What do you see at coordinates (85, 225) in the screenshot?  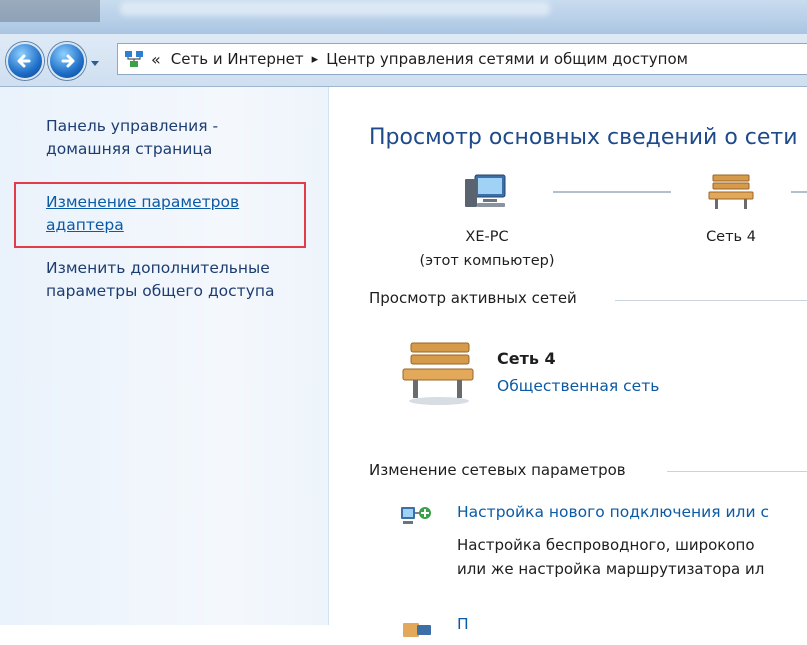 I see `change-adapter-line2: адаптера` at bounding box center [85, 225].